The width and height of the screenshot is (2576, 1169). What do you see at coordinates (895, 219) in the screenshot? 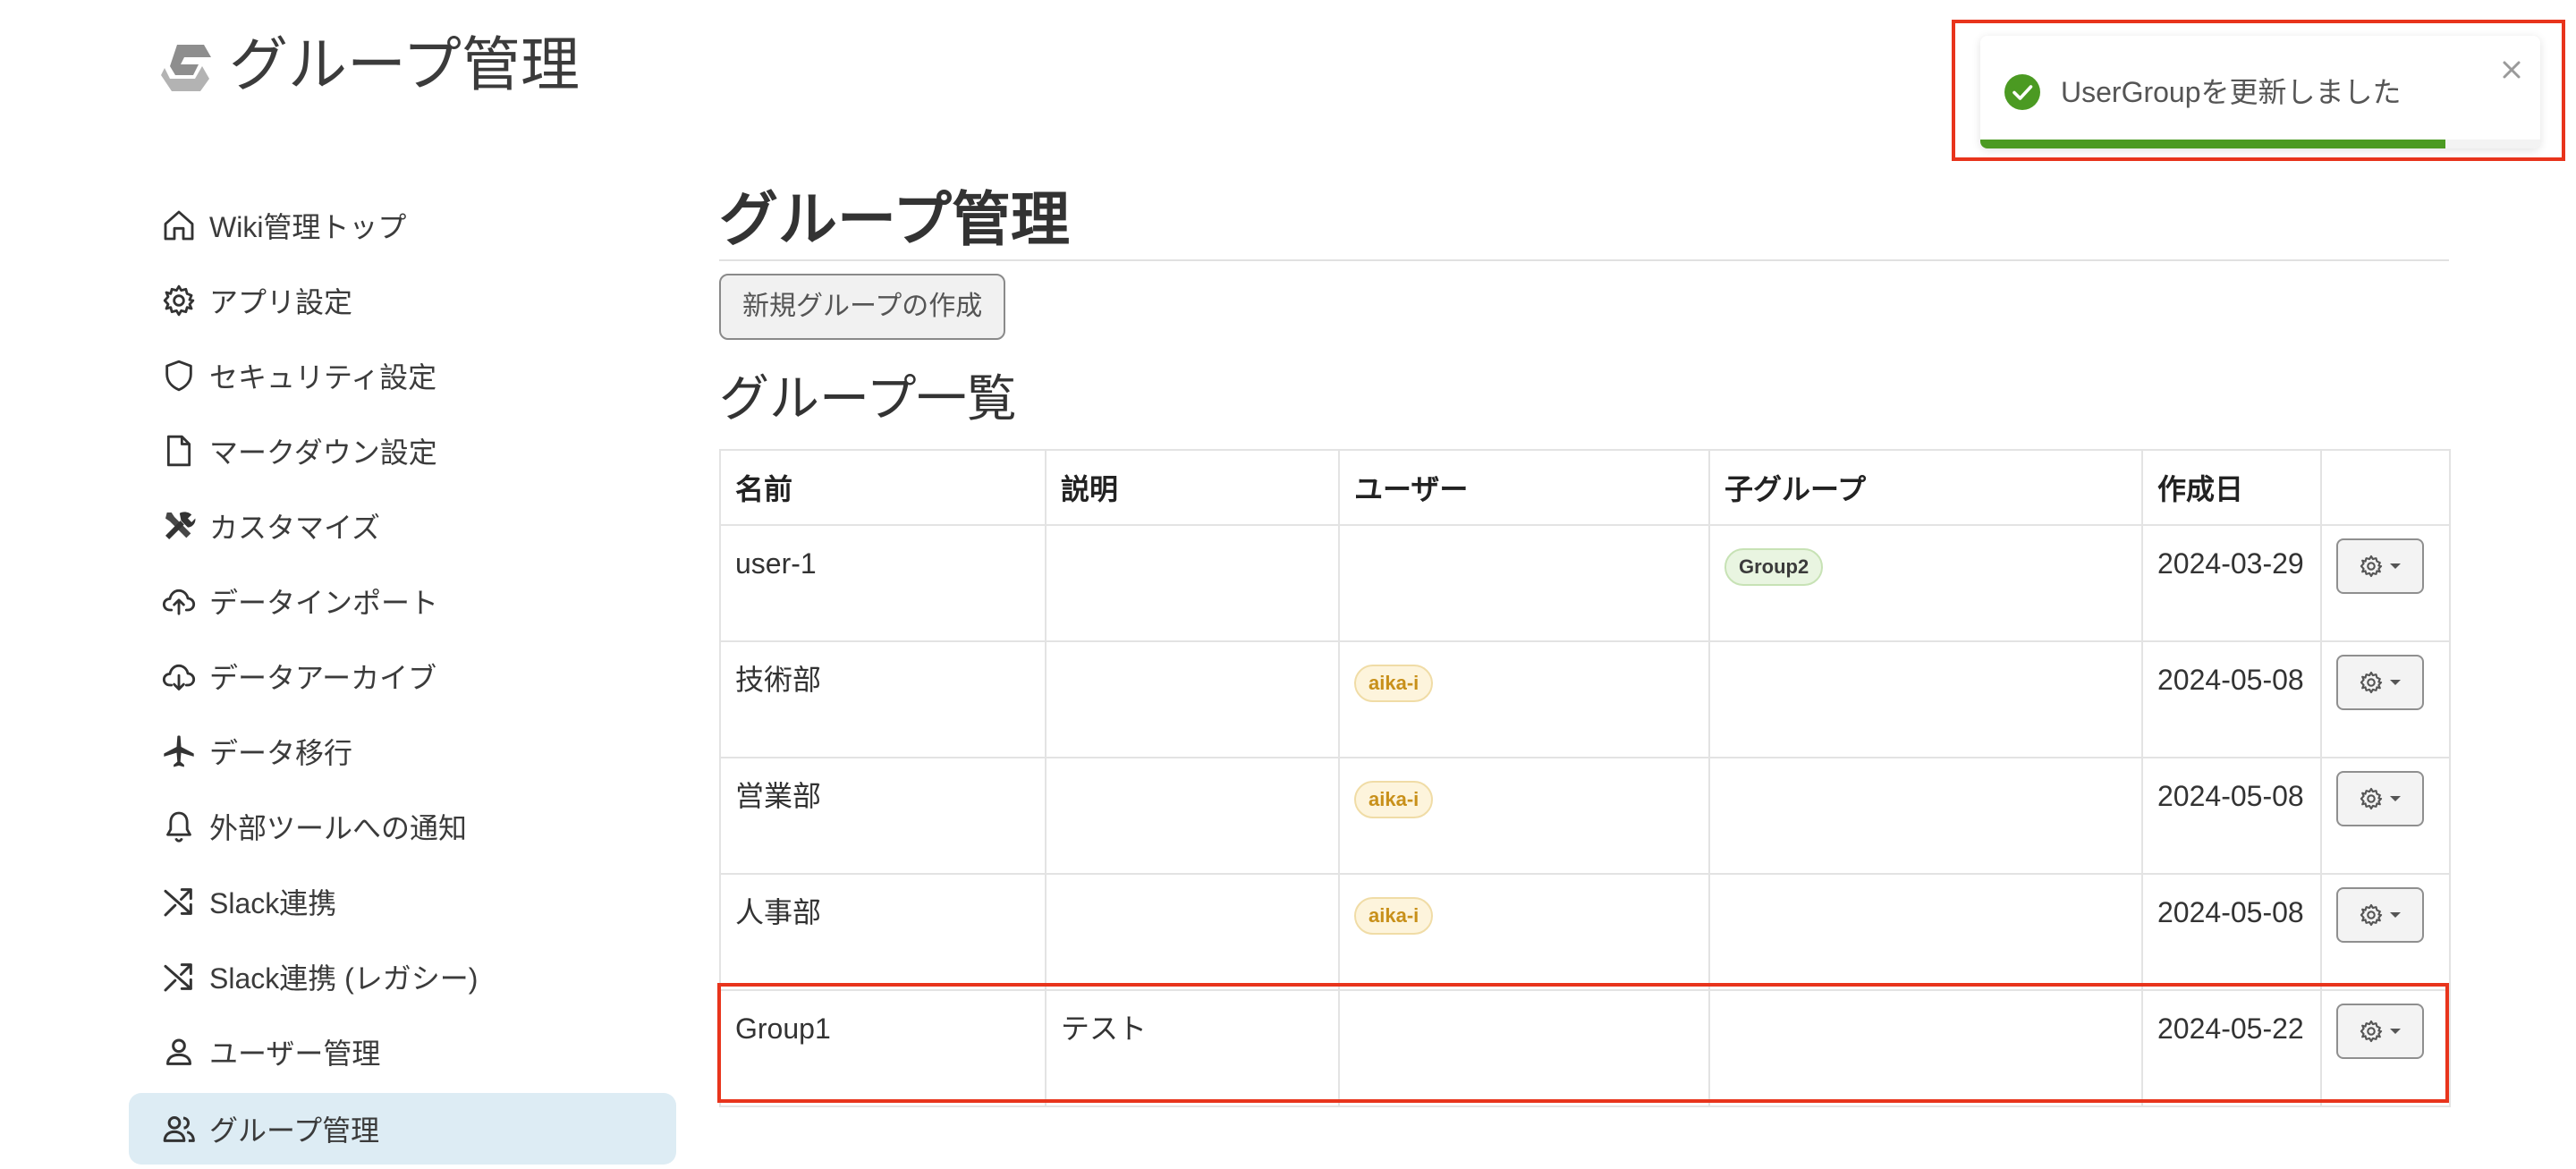
I see `page-title: グループ管理` at bounding box center [895, 219].